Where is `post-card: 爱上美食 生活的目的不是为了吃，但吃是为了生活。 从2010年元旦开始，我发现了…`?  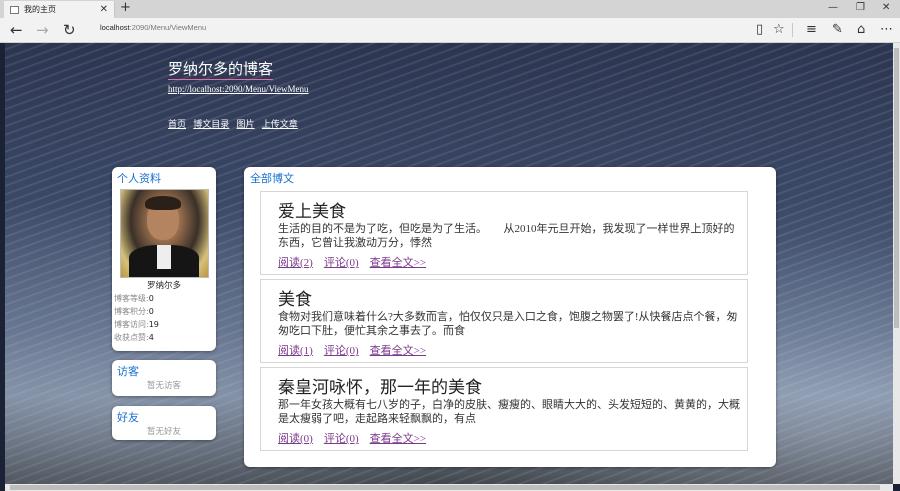
post-card: 爱上美食 生活的目的不是为了吃，但吃是为了生活。 从2010年元旦开始，我发现了… is located at coordinates (504, 233).